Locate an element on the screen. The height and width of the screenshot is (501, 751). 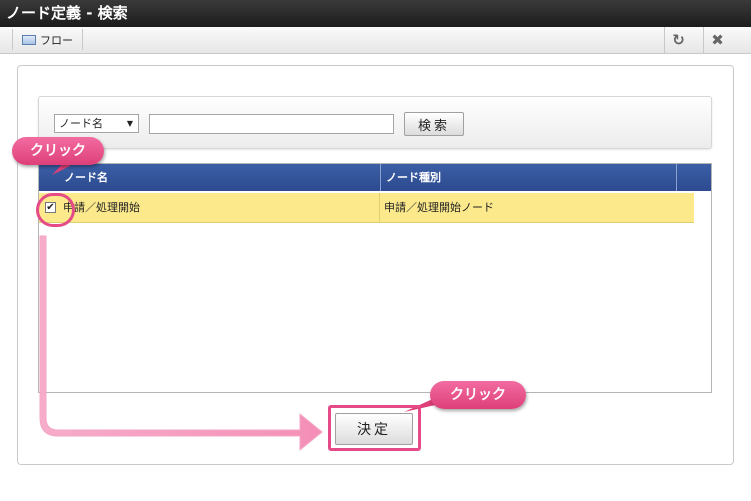
checkbox-highlight is located at coordinates (55, 210).